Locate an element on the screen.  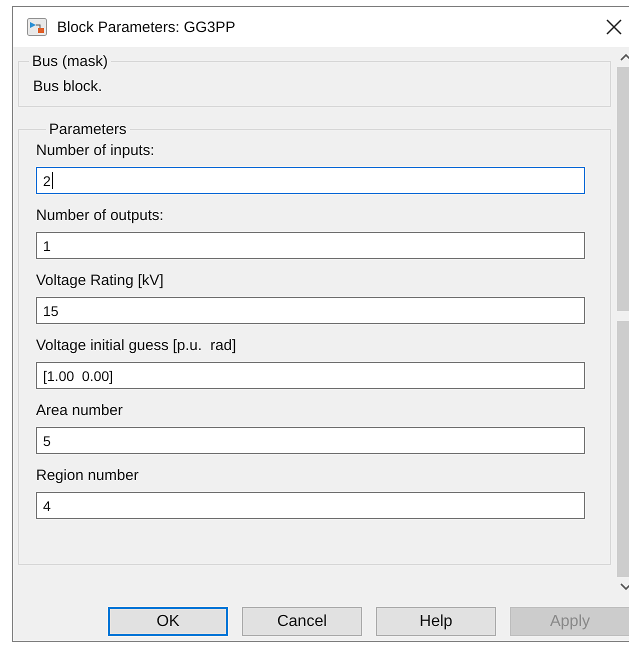
field-label: Number of outputs: is located at coordinates (100, 215).